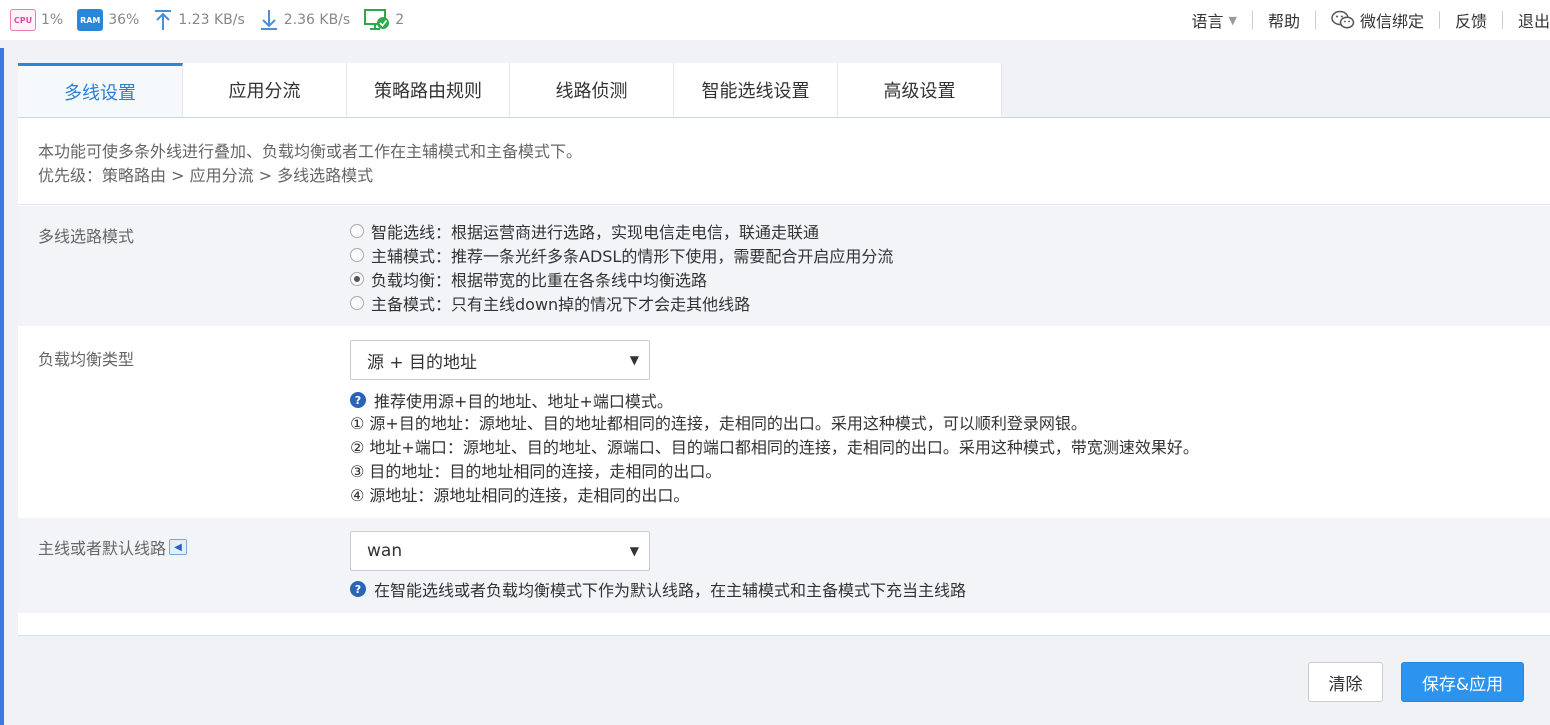 The image size is (1550, 725). Describe the element at coordinates (632, 256) in the screenshot. I see `mode-option-label: 主辅模式：推荐一条光纤多条ADSL的情形下使用，需要配合开启应用分流` at that location.